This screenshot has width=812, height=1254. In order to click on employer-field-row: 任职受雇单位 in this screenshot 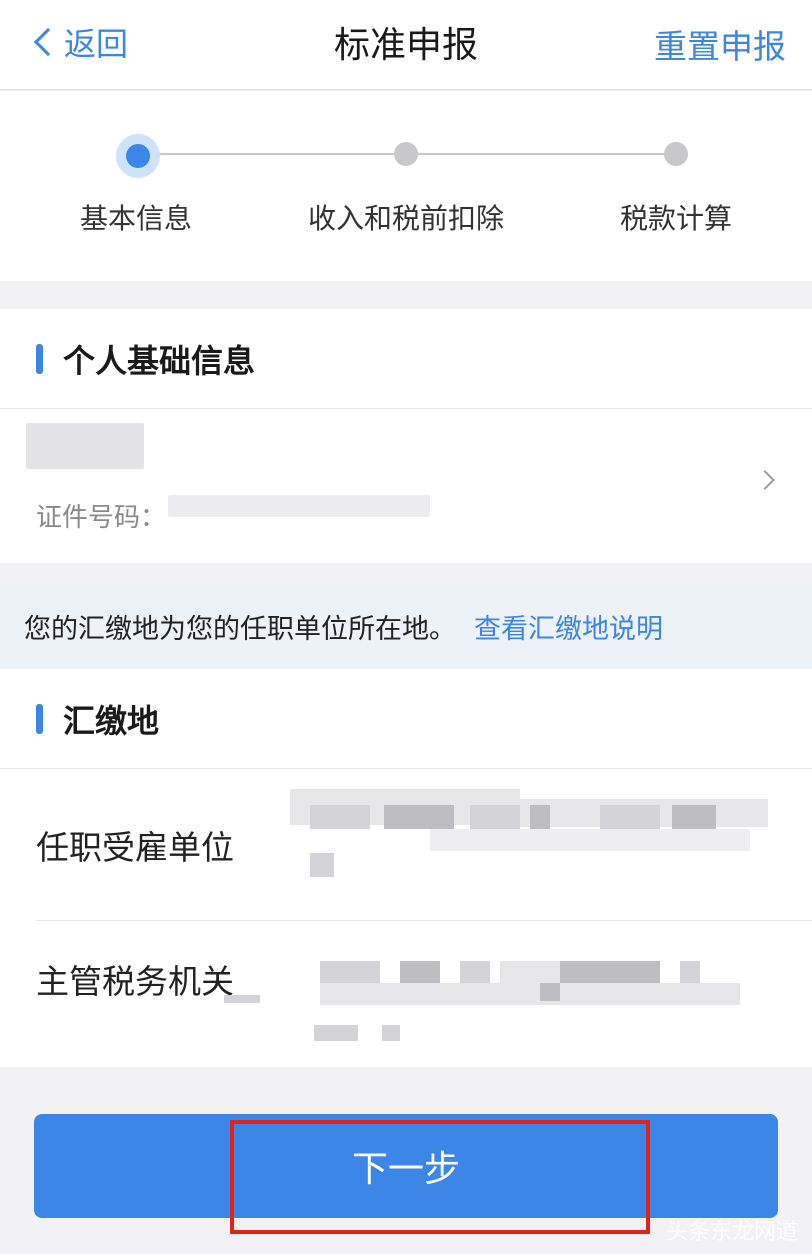, I will do `click(406, 845)`.